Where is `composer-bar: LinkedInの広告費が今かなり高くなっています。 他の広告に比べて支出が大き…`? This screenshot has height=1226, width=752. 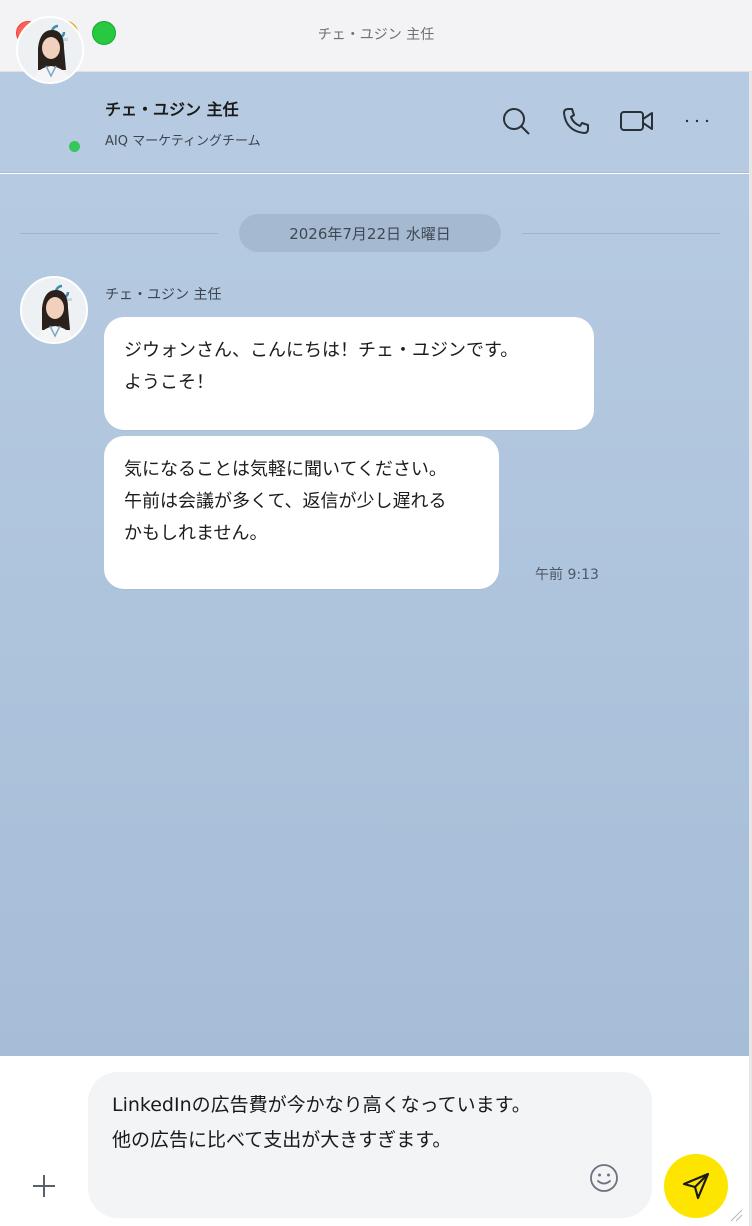 composer-bar: LinkedInの広告費が今かなり高くなっています。 他の広告に比べて支出が大き… is located at coordinates (374, 1141).